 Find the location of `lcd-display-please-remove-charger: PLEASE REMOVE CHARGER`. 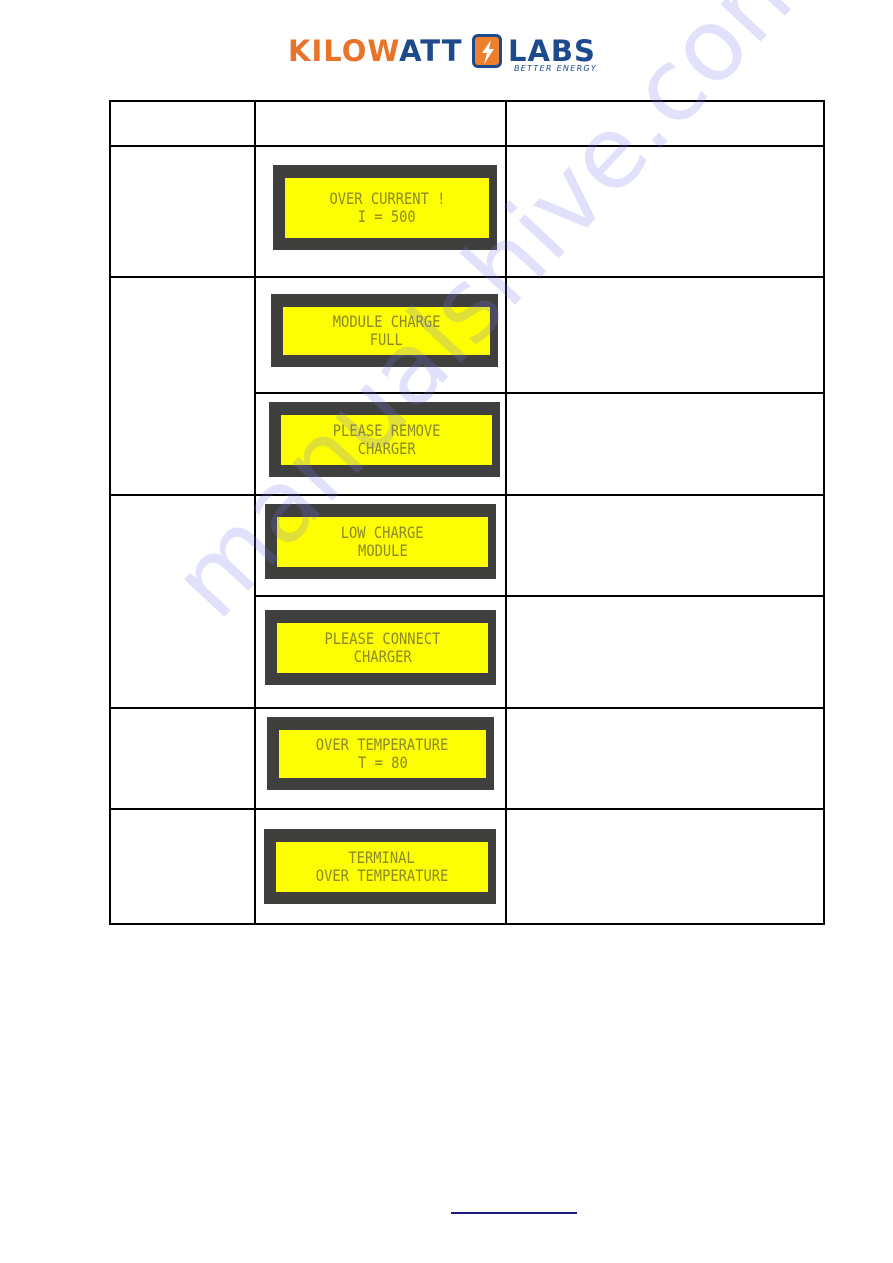

lcd-display-please-remove-charger: PLEASE REMOVE CHARGER is located at coordinates (384, 439).